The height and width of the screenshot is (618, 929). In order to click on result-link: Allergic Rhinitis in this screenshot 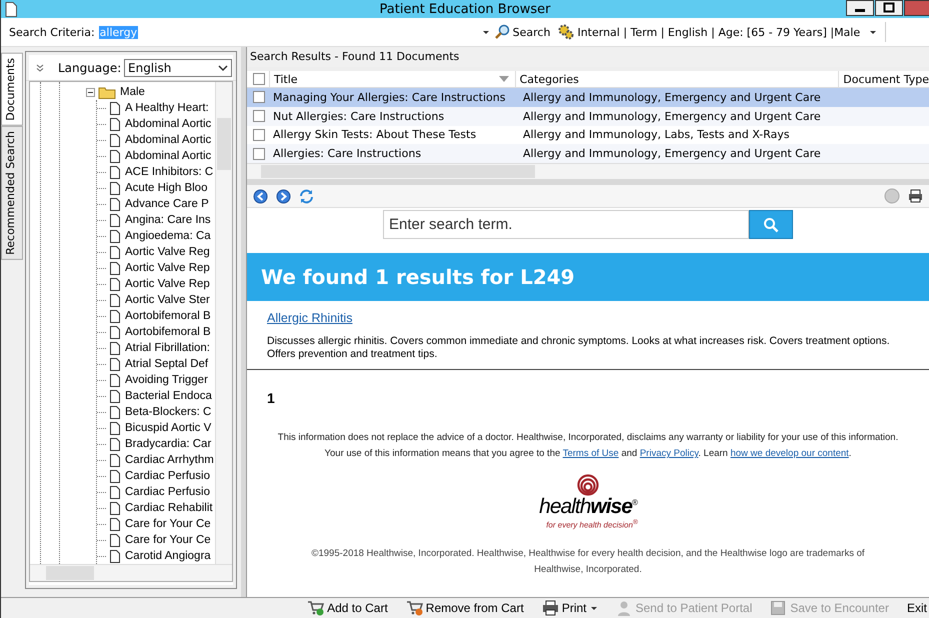, I will do `click(309, 318)`.